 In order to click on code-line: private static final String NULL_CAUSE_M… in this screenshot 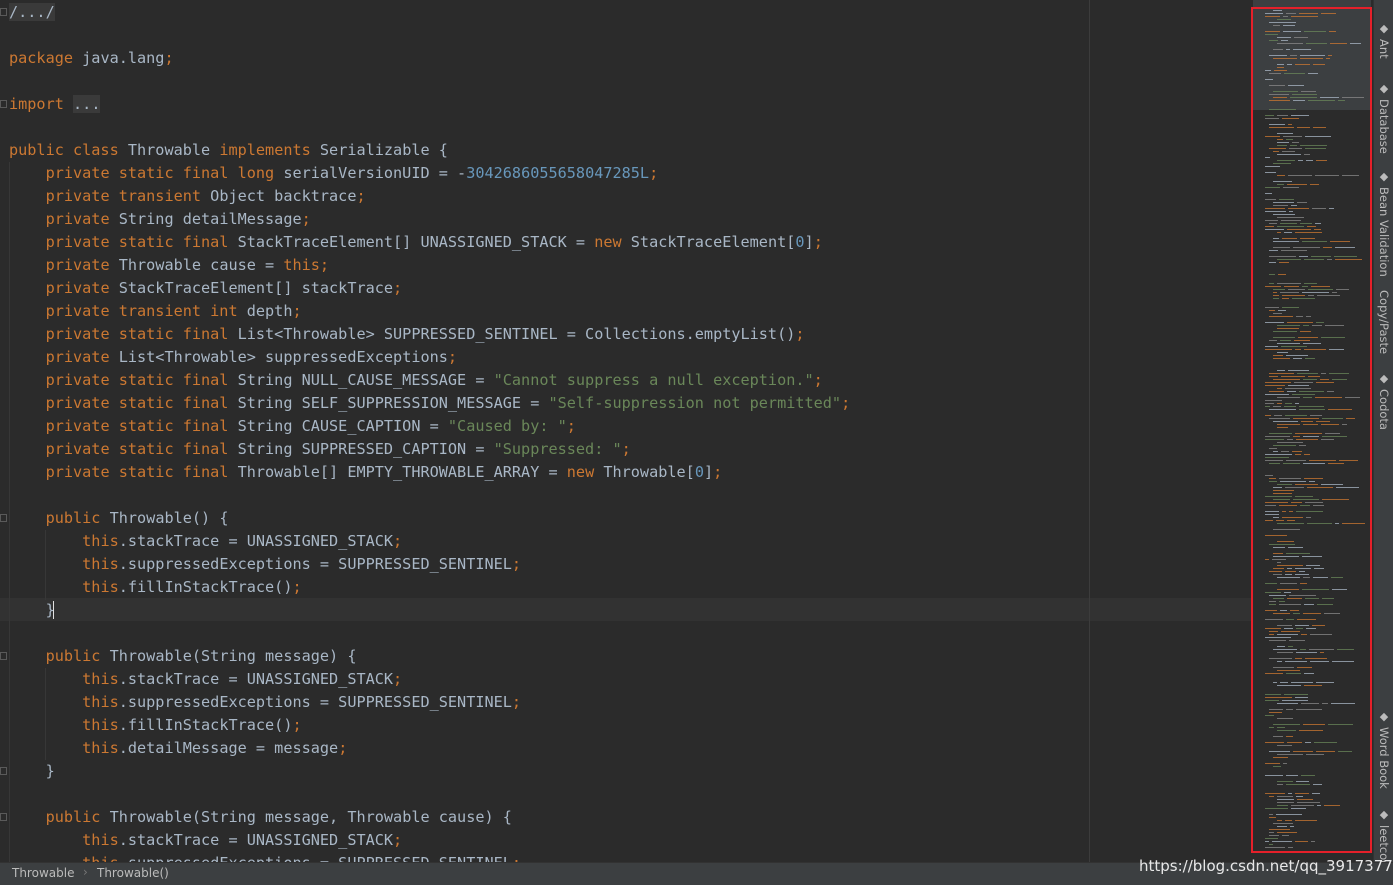, I will do `click(416, 380)`.